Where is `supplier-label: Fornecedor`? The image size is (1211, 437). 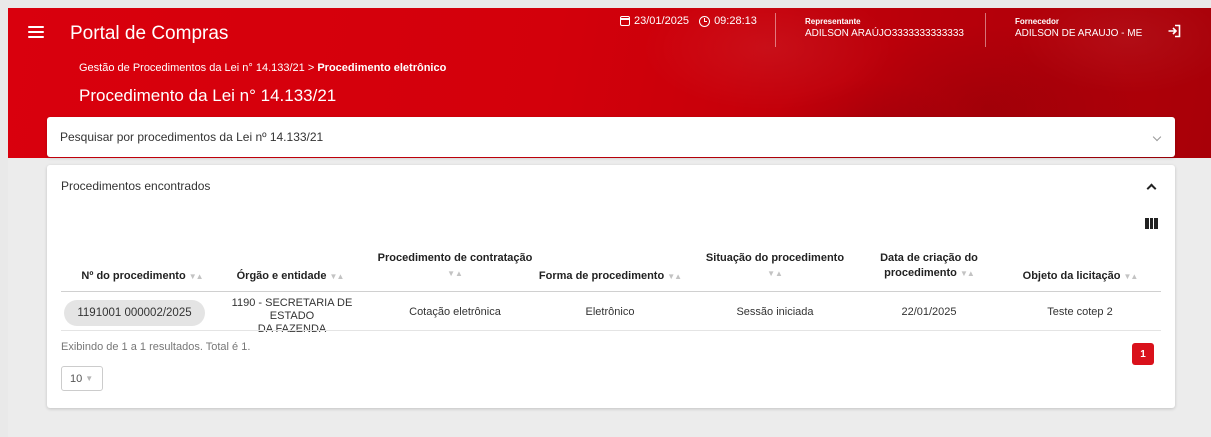 supplier-label: Fornecedor is located at coordinates (1037, 21).